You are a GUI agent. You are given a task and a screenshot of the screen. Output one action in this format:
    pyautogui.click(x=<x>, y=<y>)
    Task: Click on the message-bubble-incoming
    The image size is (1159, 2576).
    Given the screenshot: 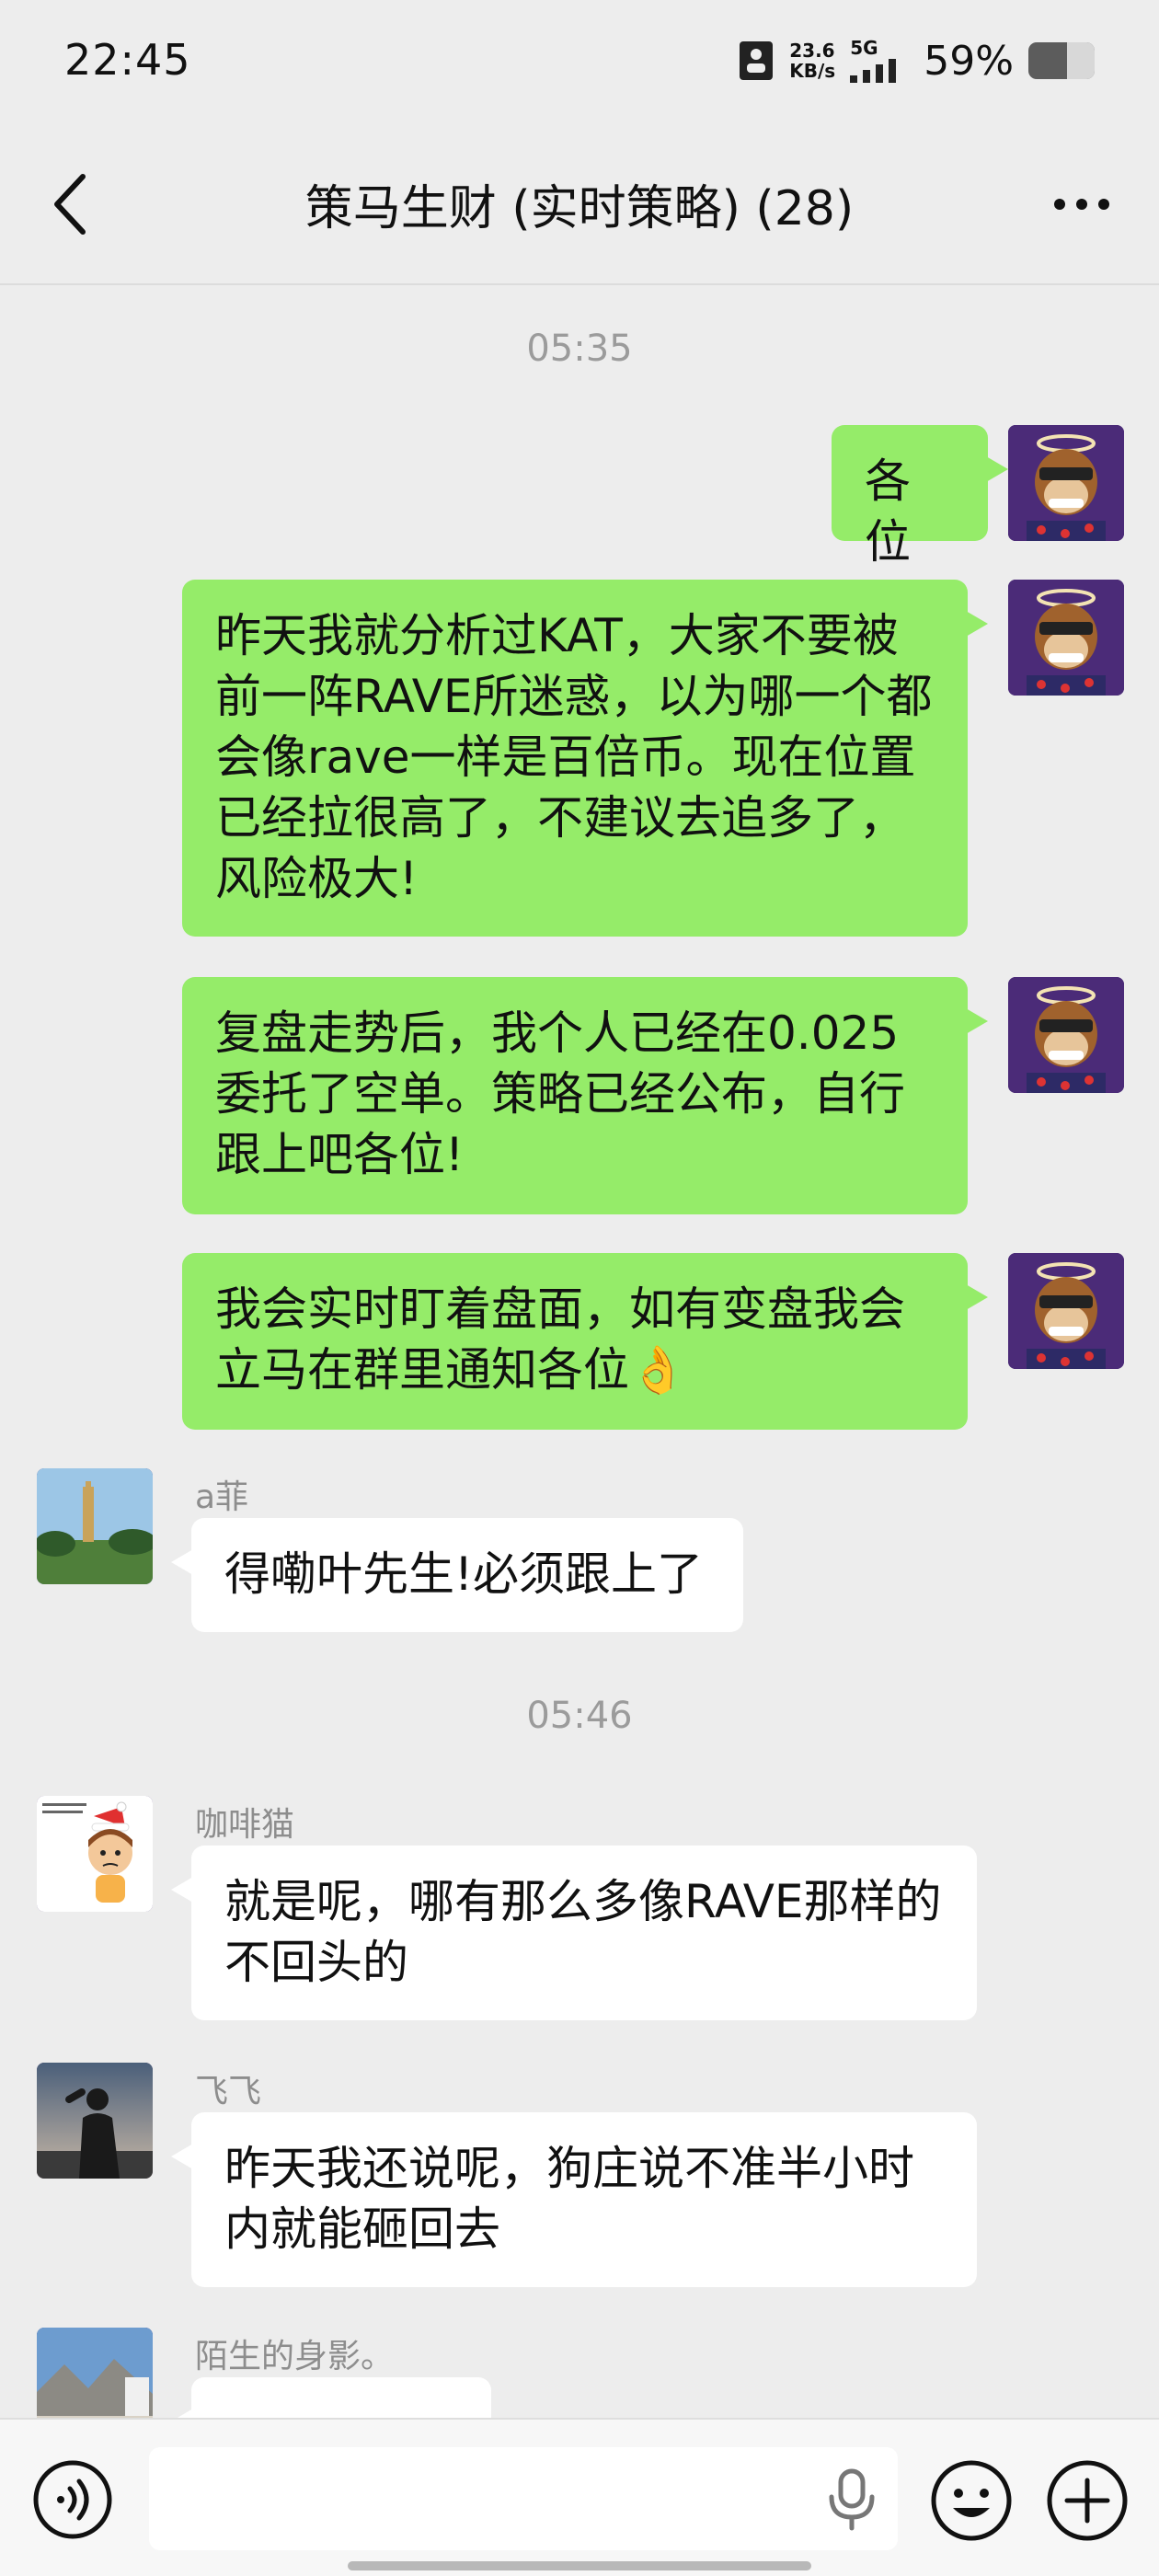 What is the action you would take?
    pyautogui.click(x=331, y=2397)
    